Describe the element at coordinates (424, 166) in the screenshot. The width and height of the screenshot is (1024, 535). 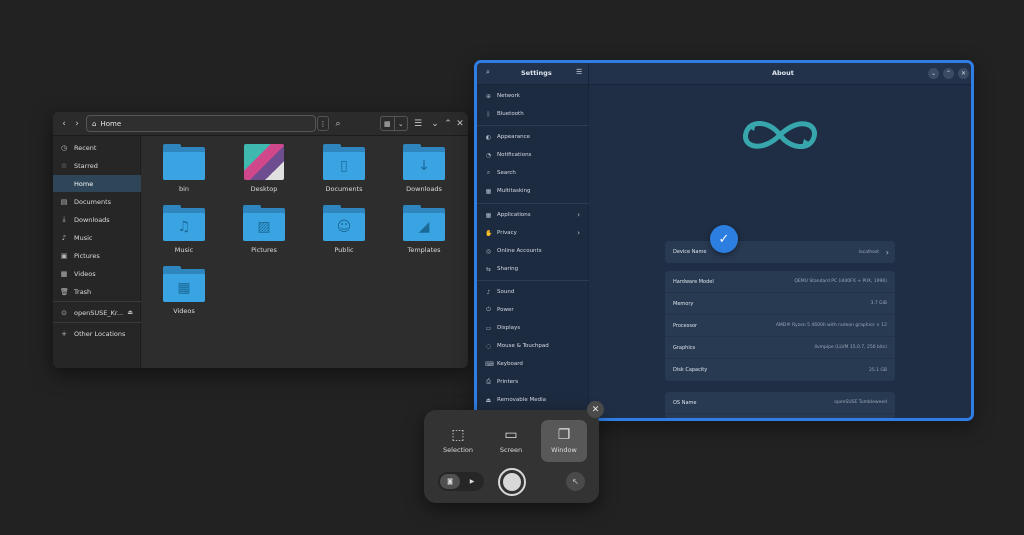
I see `folder-front: ↓` at that location.